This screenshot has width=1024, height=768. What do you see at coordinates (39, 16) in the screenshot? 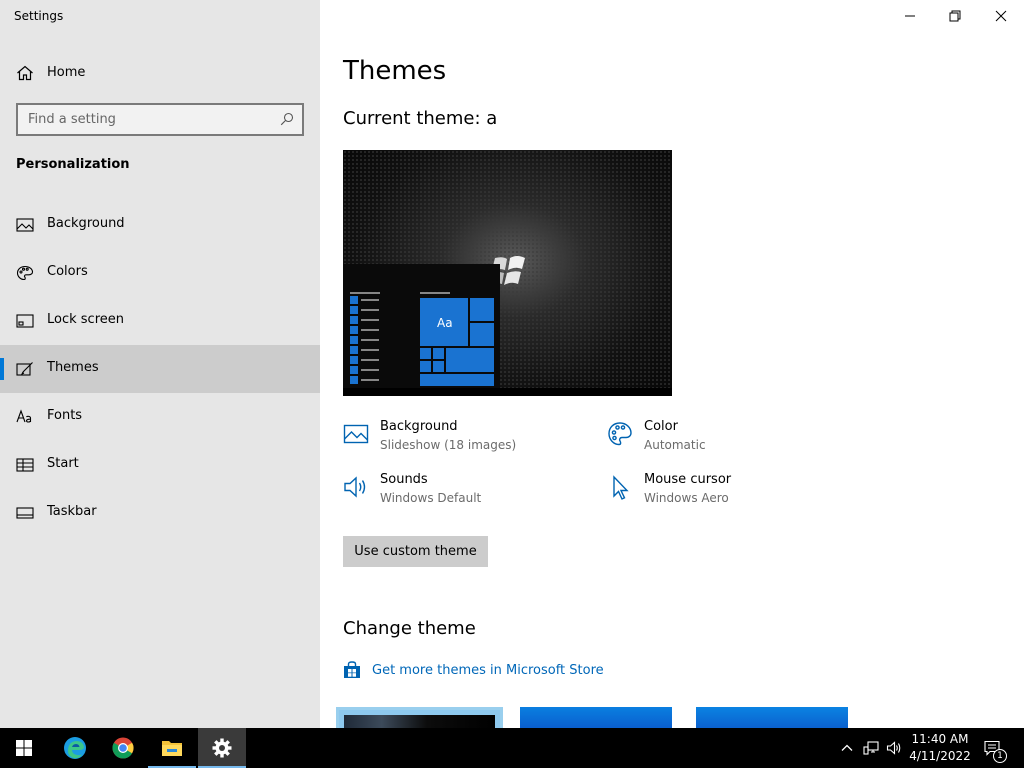
I see `app-title: Settings` at bounding box center [39, 16].